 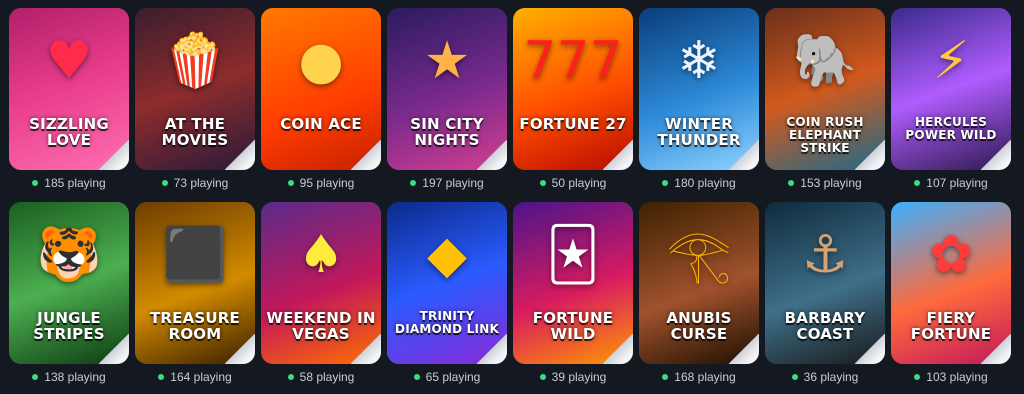 I want to click on vegas-man-icon: ♠, so click(x=321, y=255).